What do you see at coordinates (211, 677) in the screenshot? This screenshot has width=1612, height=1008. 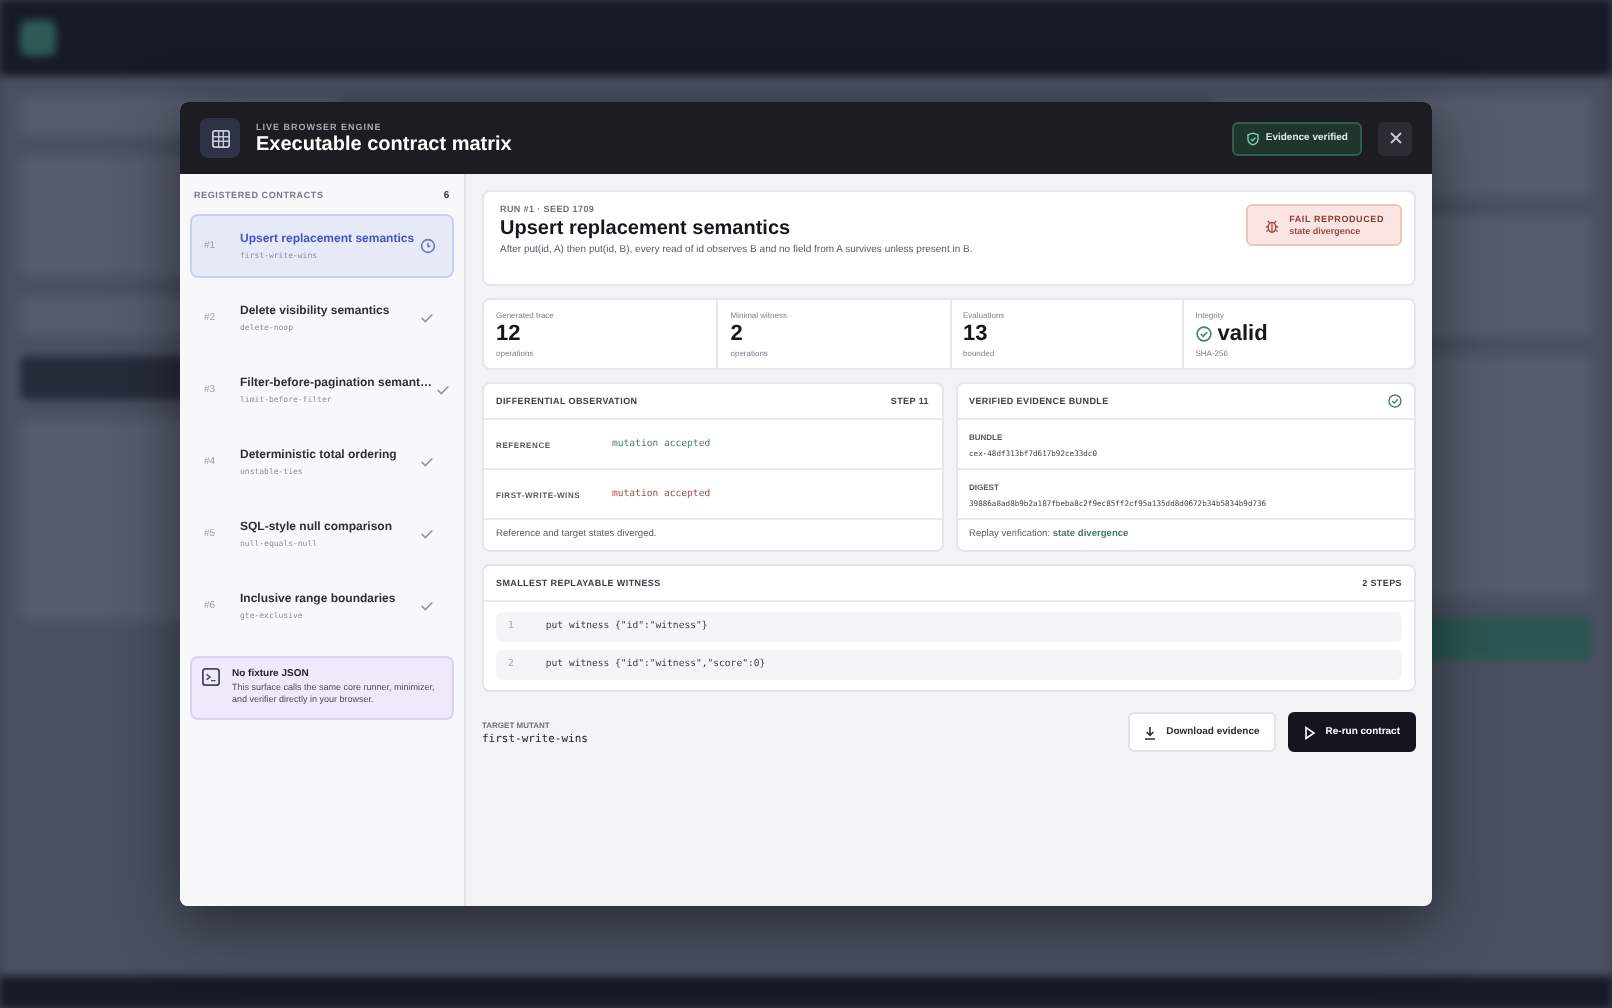 I see `terminal-icon` at bounding box center [211, 677].